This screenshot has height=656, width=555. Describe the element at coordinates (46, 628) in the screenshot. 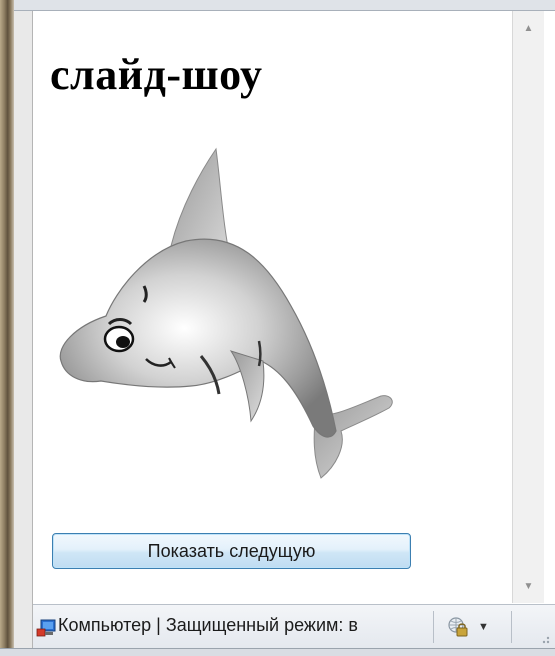

I see `computer-icon` at that location.